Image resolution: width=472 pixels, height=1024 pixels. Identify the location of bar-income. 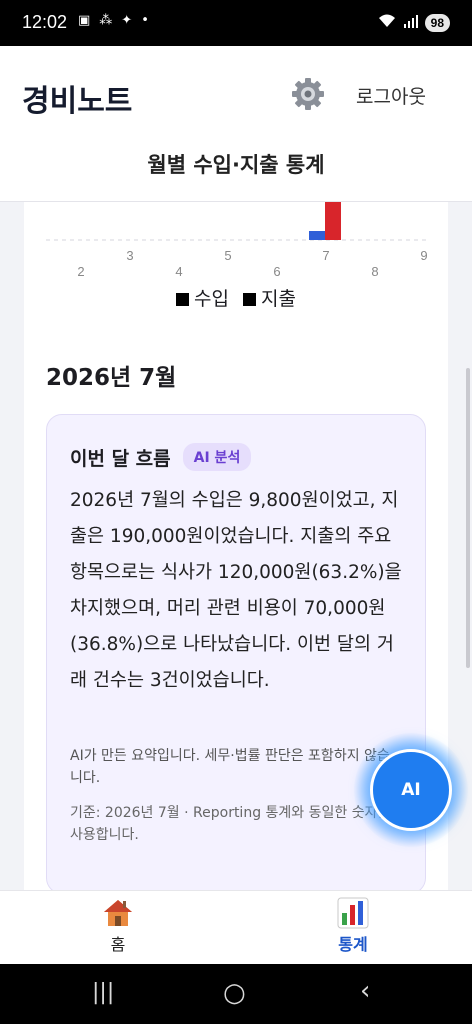
(317, 235).